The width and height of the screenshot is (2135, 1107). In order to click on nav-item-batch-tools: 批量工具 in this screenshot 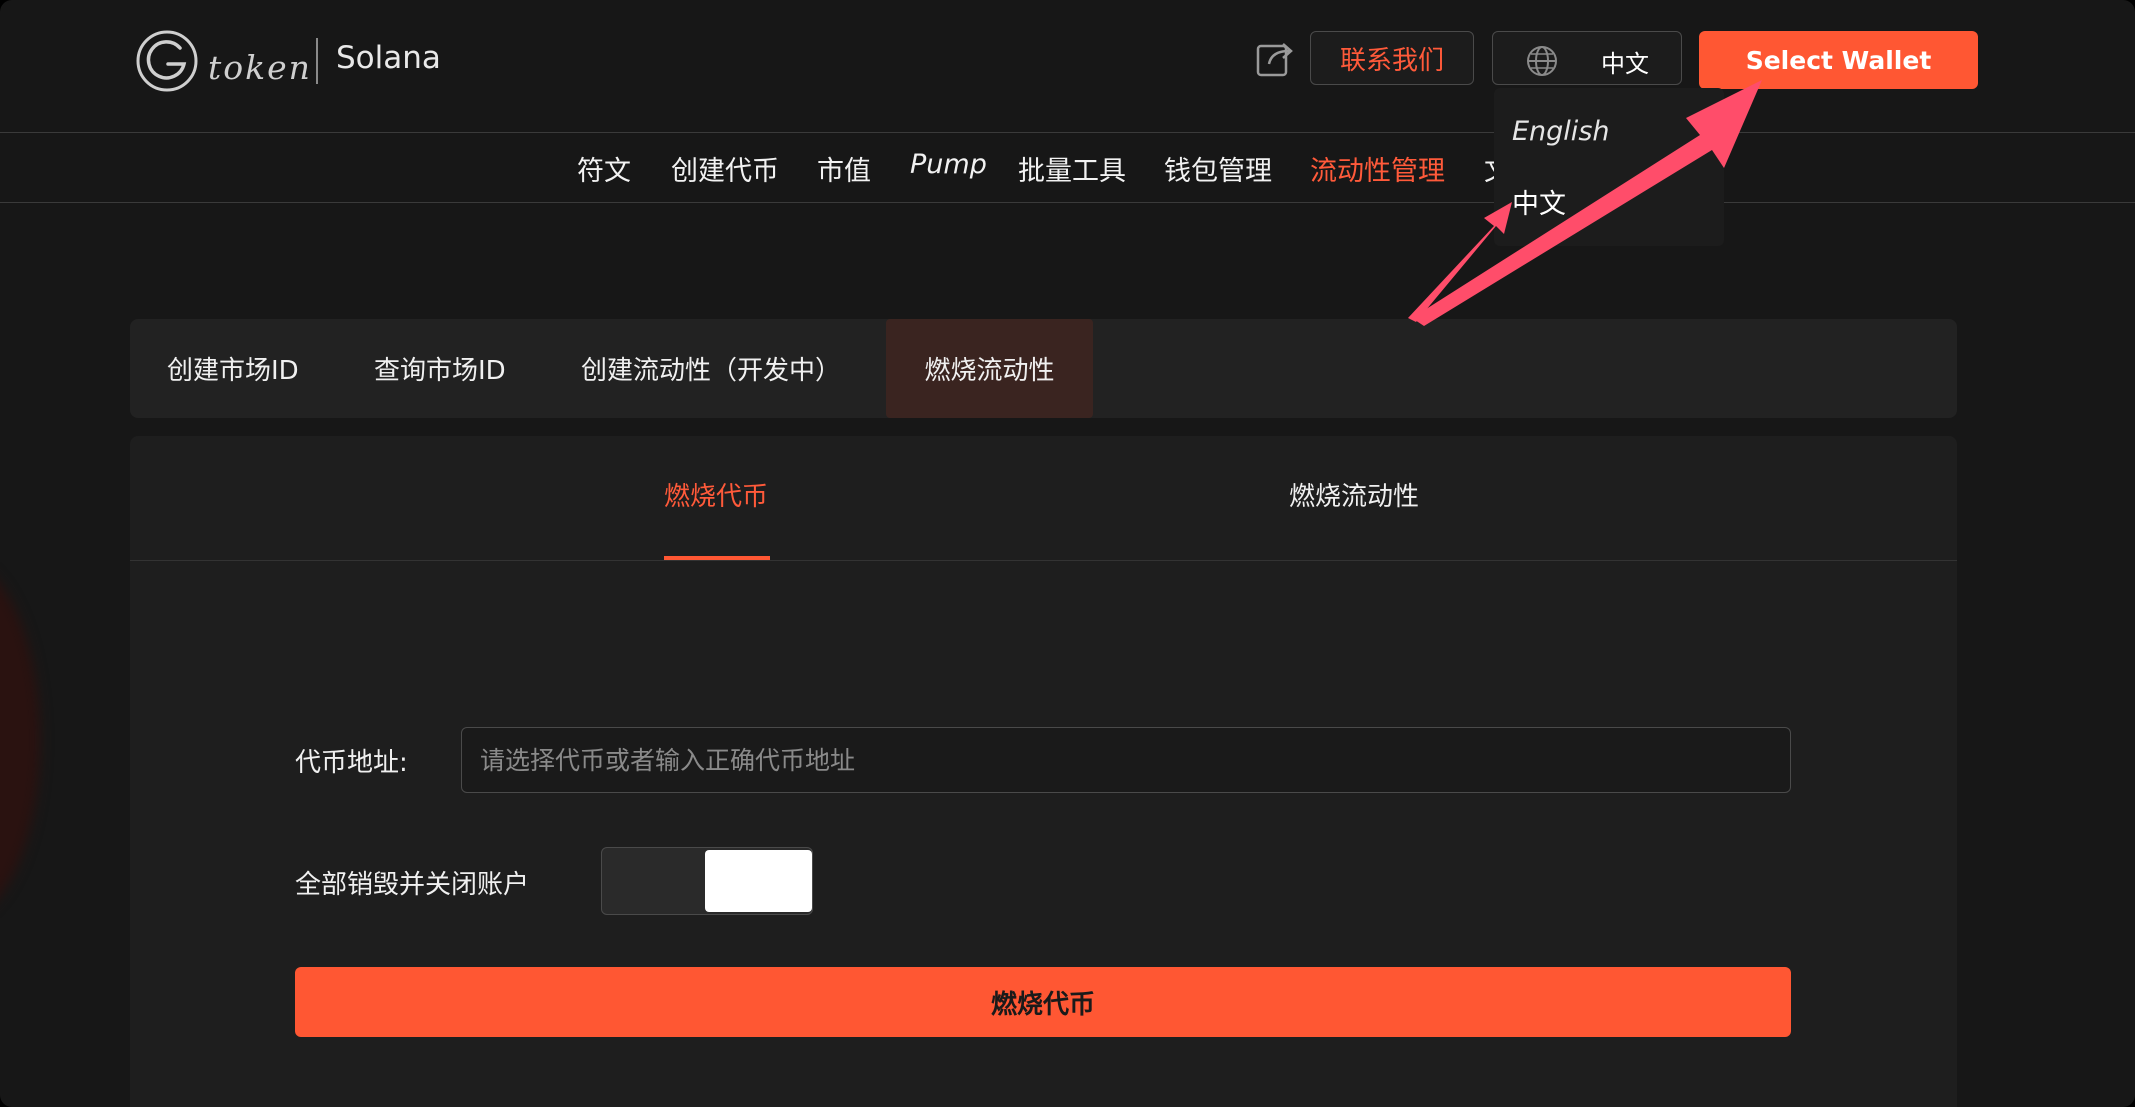, I will do `click(1072, 168)`.